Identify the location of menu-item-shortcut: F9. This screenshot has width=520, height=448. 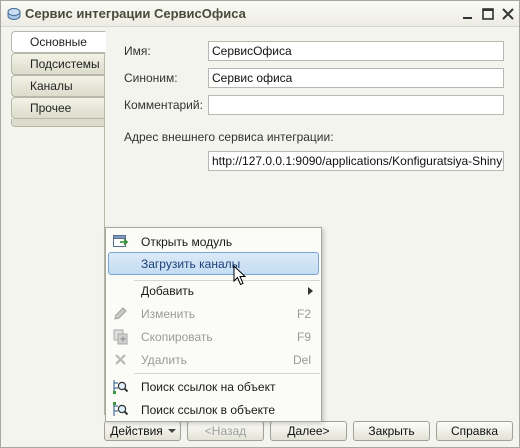
(303, 337).